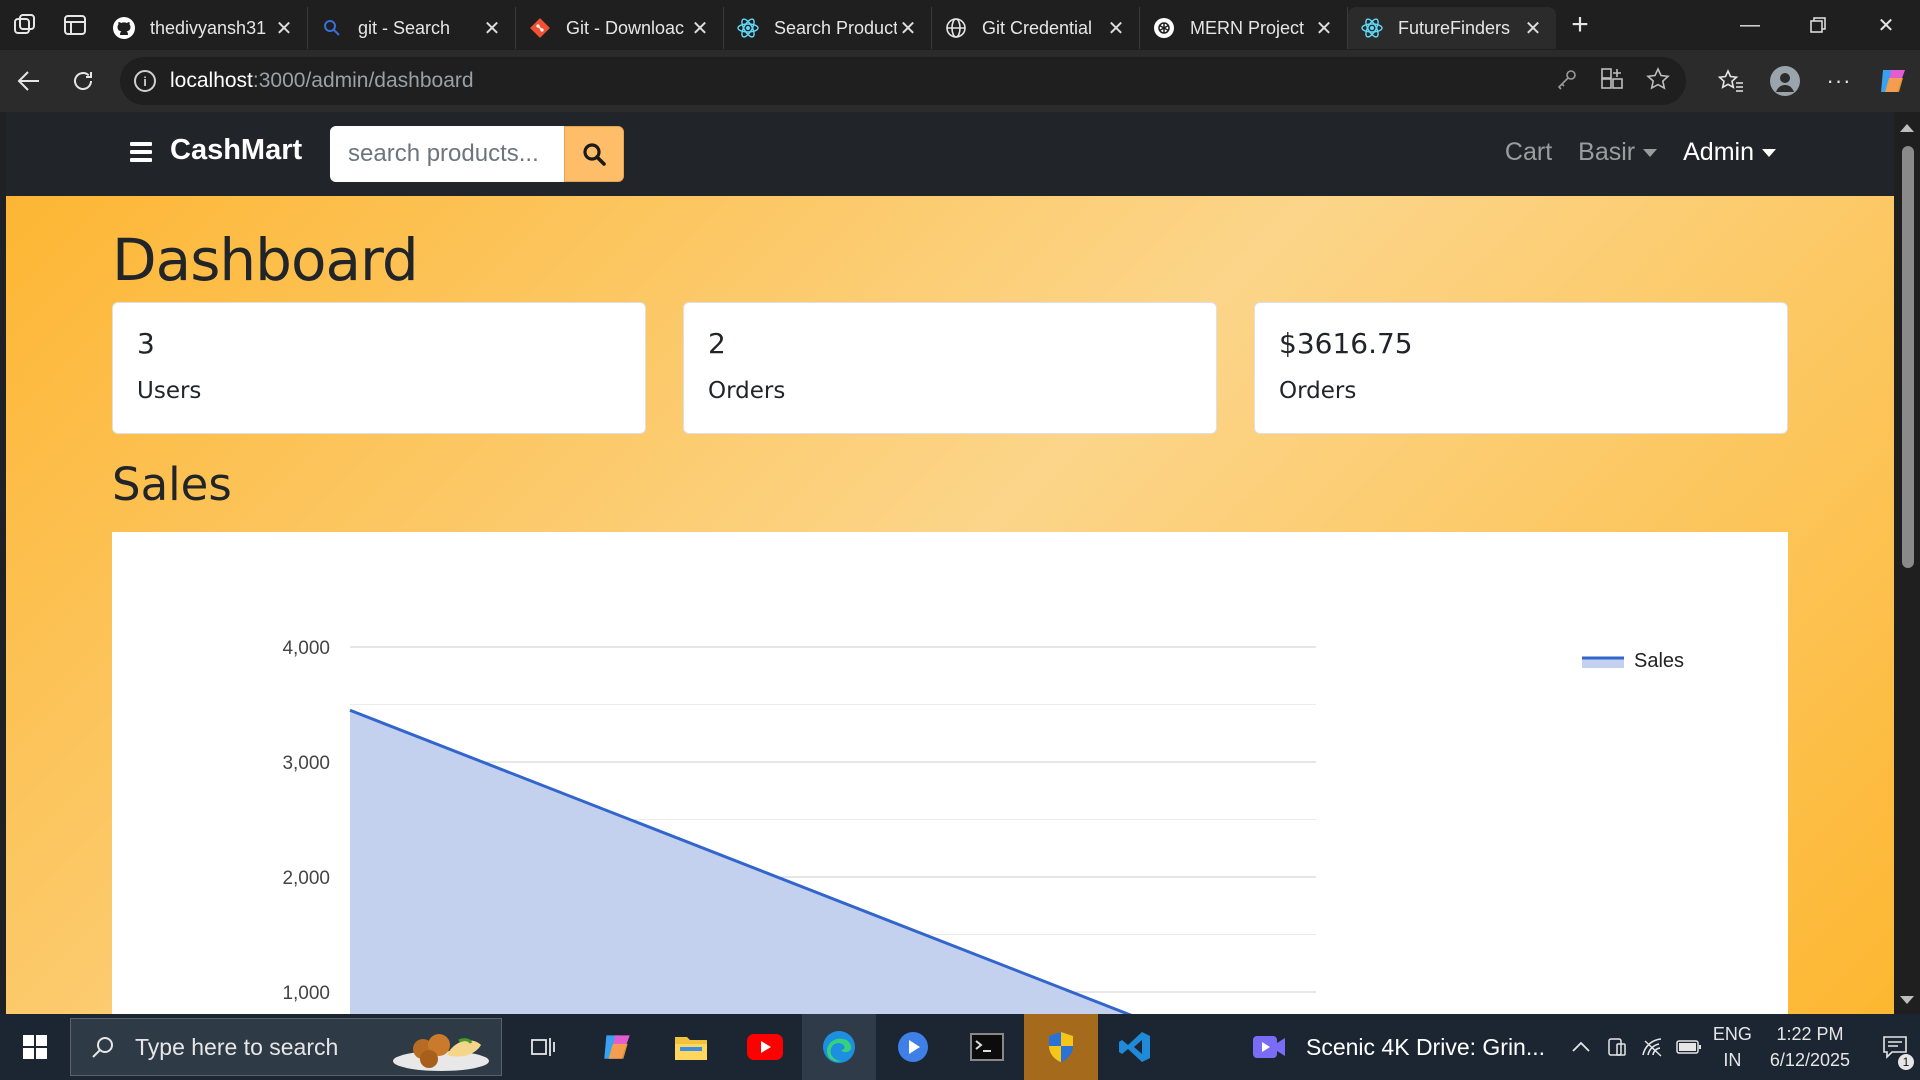 Image resolution: width=1920 pixels, height=1080 pixels. I want to click on site-info-icon: i, so click(145, 81).